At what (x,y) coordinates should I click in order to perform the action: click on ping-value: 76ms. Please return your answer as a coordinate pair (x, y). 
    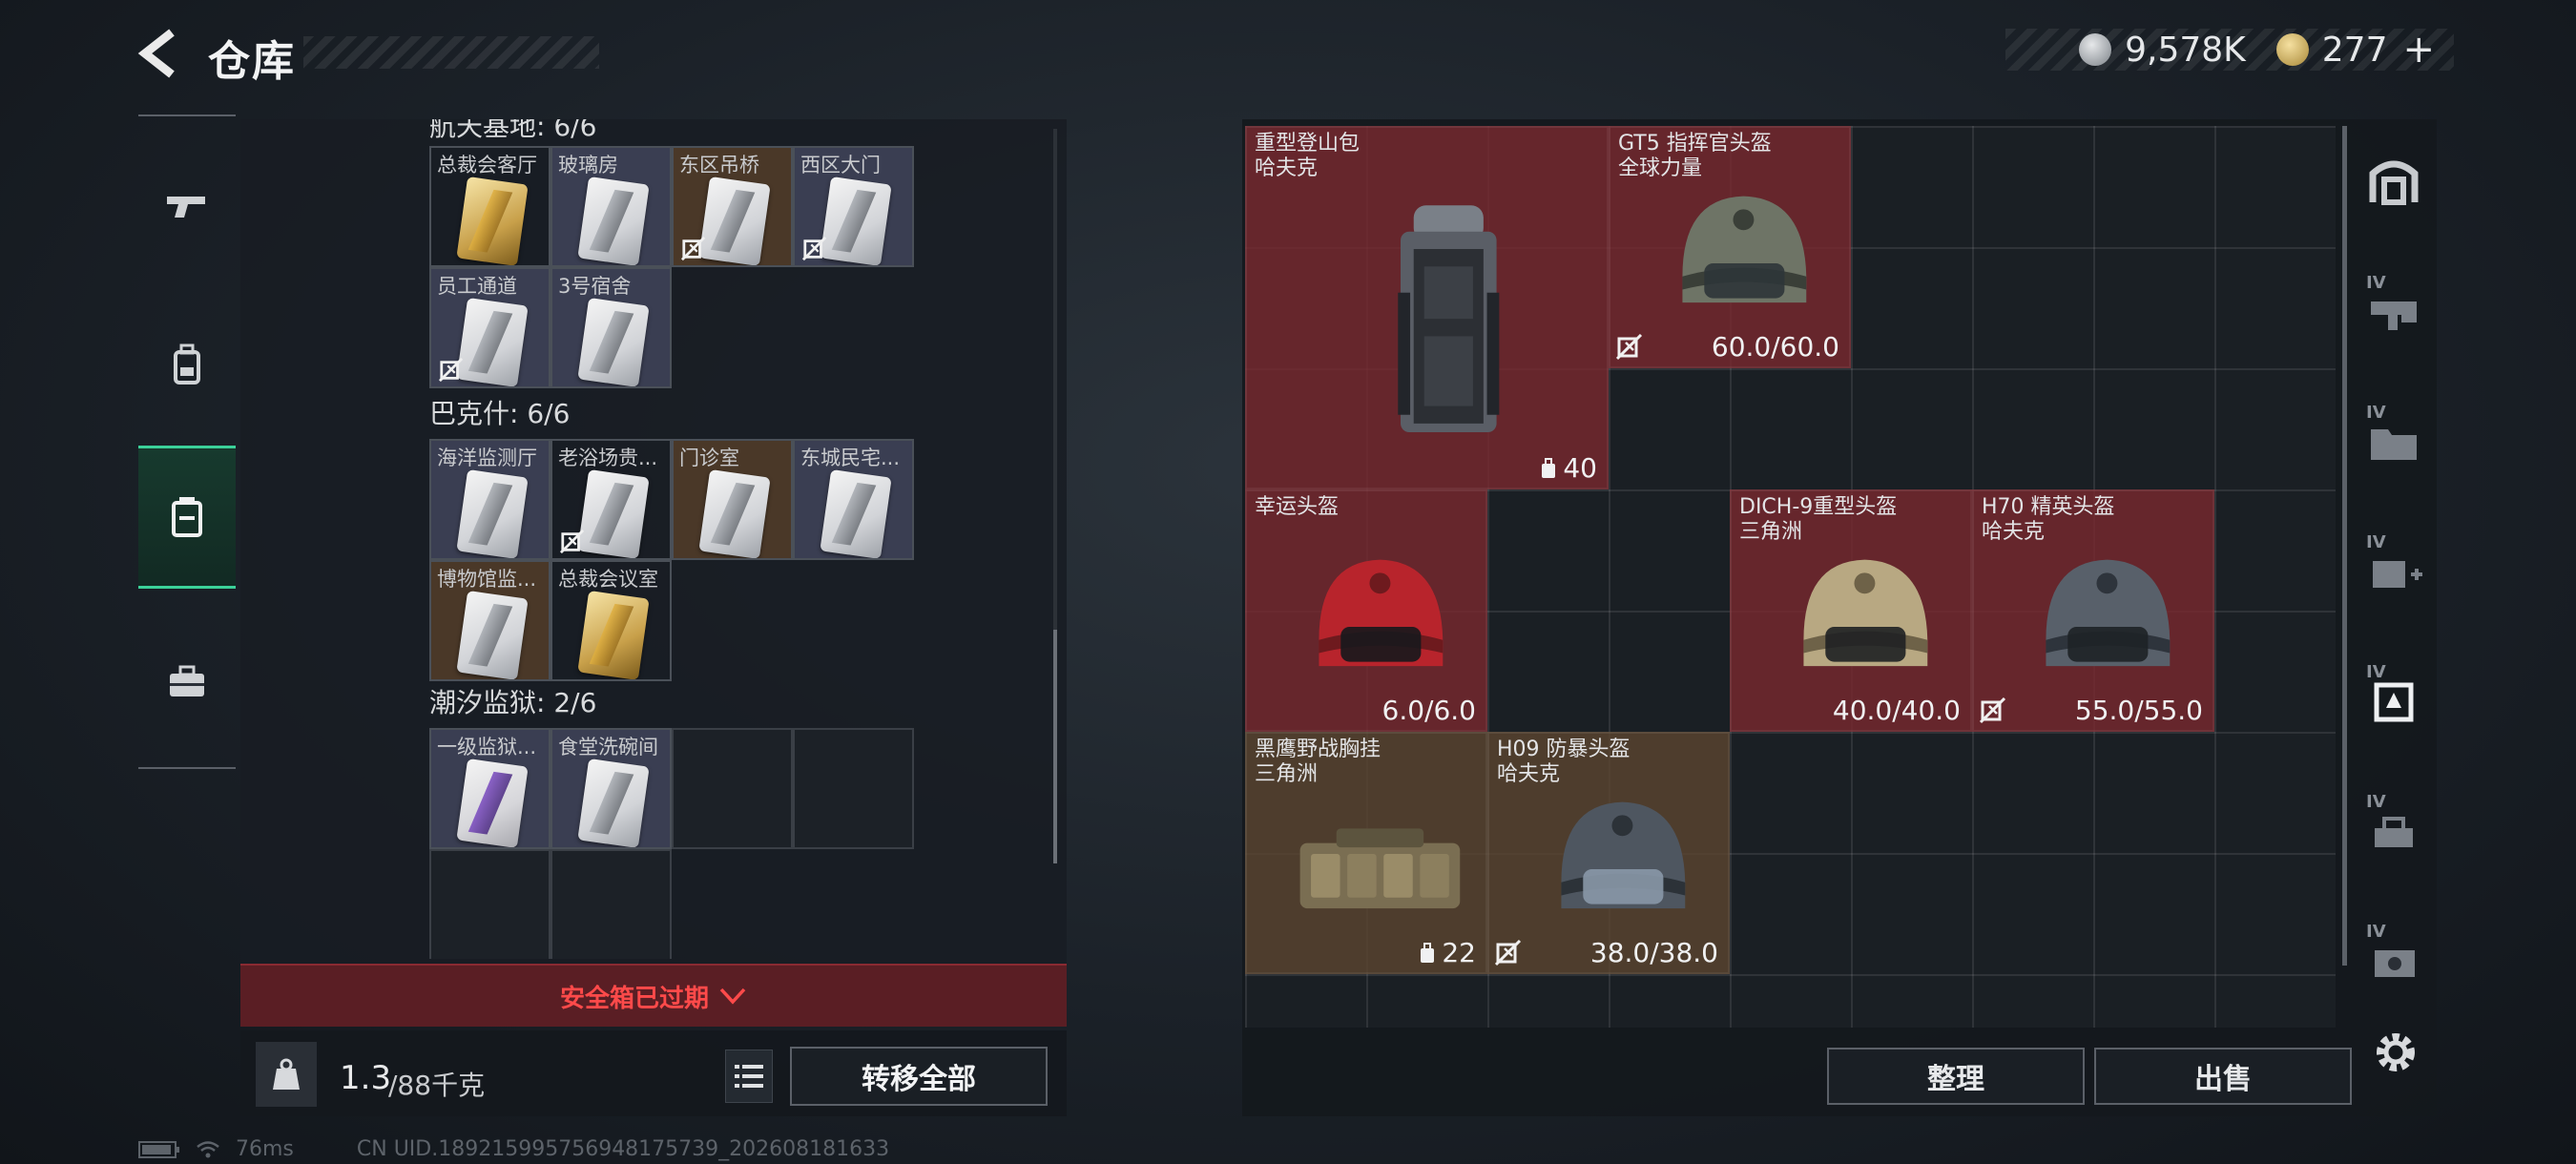
    Looking at the image, I should click on (265, 1149).